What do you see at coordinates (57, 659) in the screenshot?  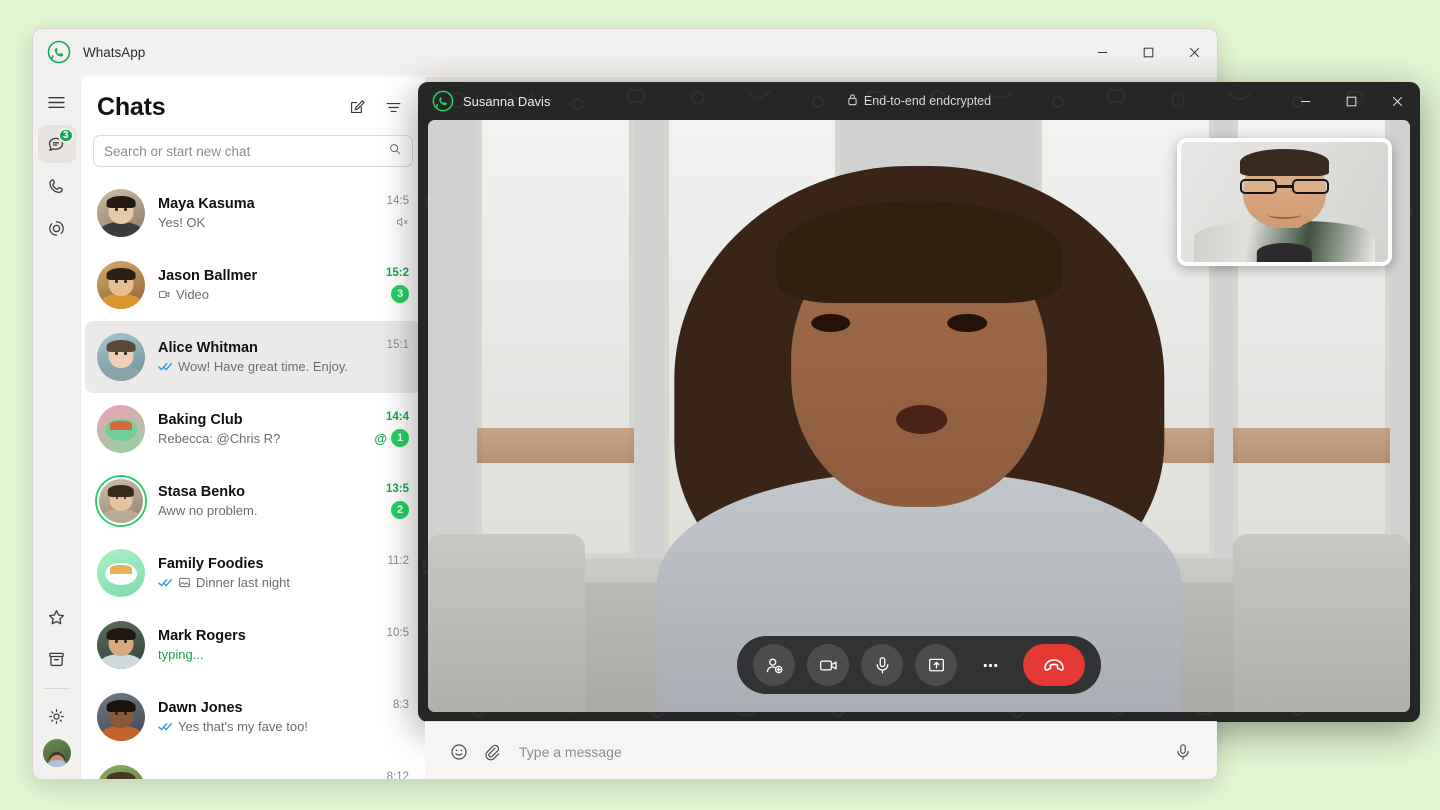 I see `sidebar-item-archived` at bounding box center [57, 659].